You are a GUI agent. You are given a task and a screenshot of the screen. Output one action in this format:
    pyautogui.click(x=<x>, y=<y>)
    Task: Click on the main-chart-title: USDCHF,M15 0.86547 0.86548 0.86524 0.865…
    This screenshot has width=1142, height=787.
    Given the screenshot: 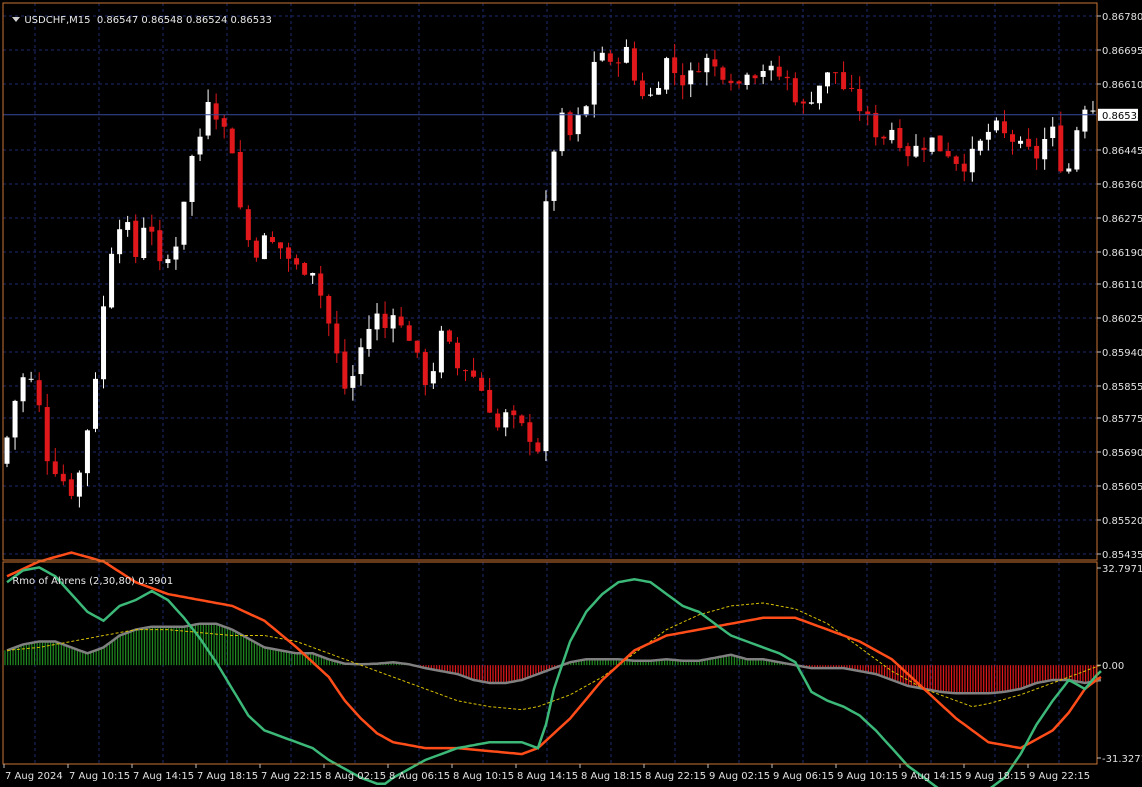 What is the action you would take?
    pyautogui.click(x=139, y=15)
    